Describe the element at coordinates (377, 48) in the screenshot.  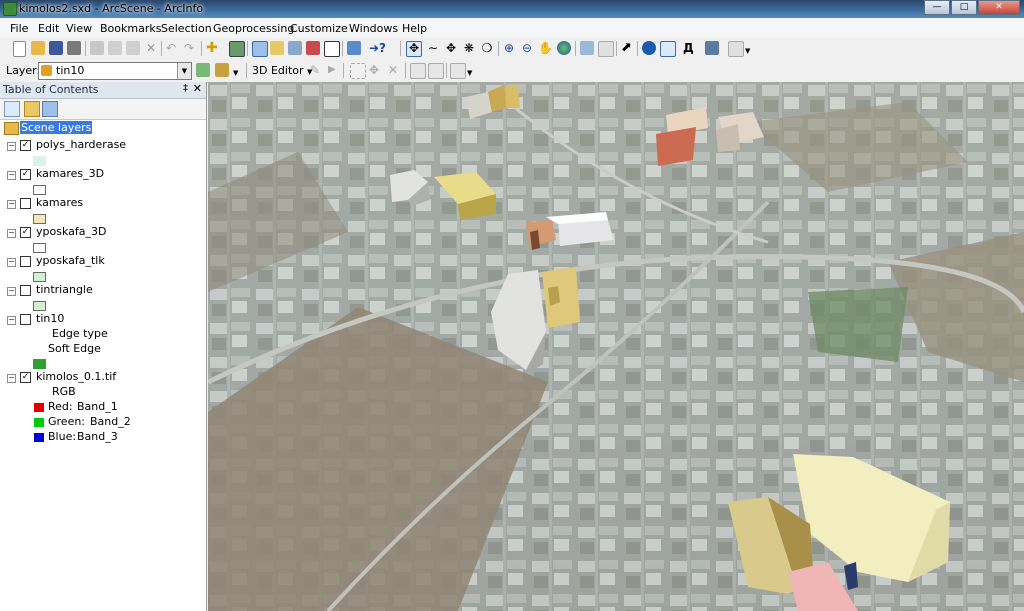
I see `whats-this-icon: ➜?` at that location.